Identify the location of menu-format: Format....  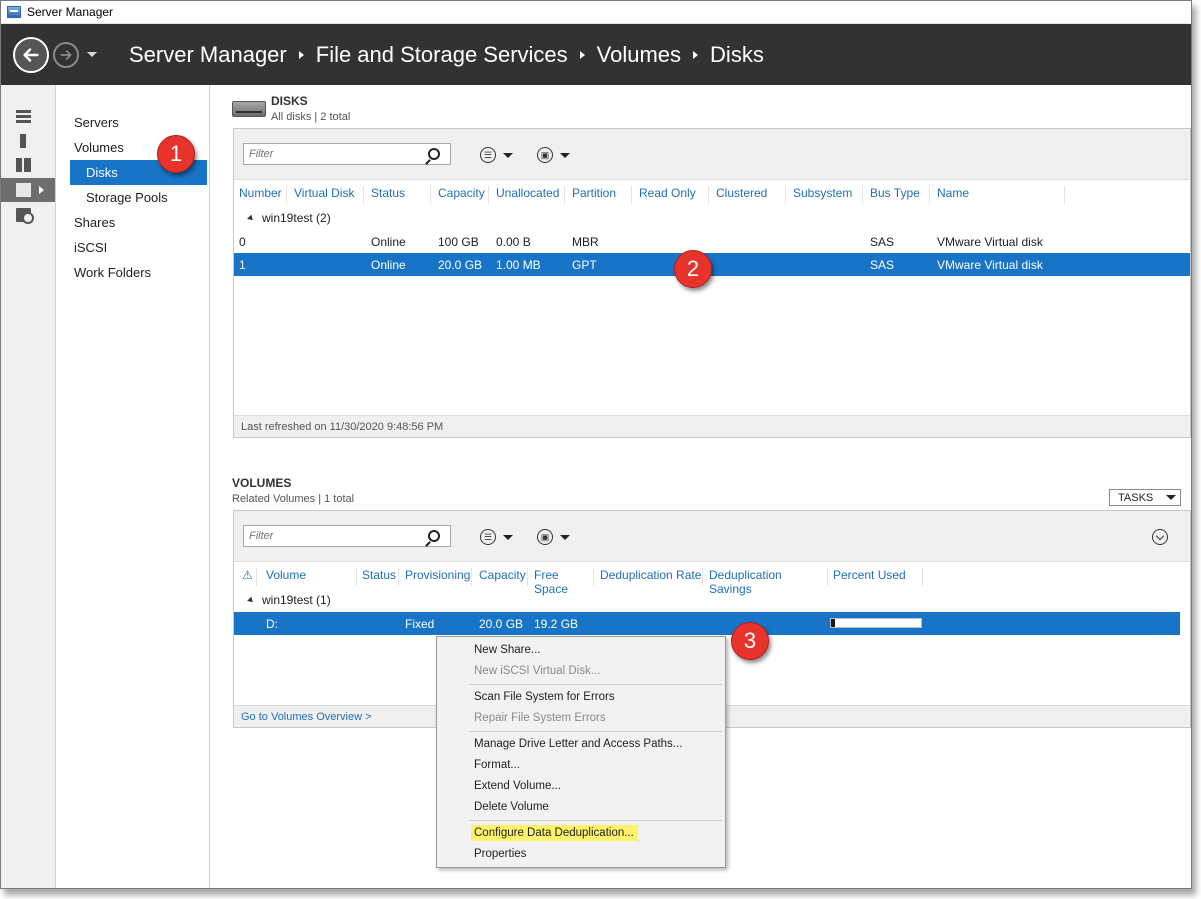
(581, 765).